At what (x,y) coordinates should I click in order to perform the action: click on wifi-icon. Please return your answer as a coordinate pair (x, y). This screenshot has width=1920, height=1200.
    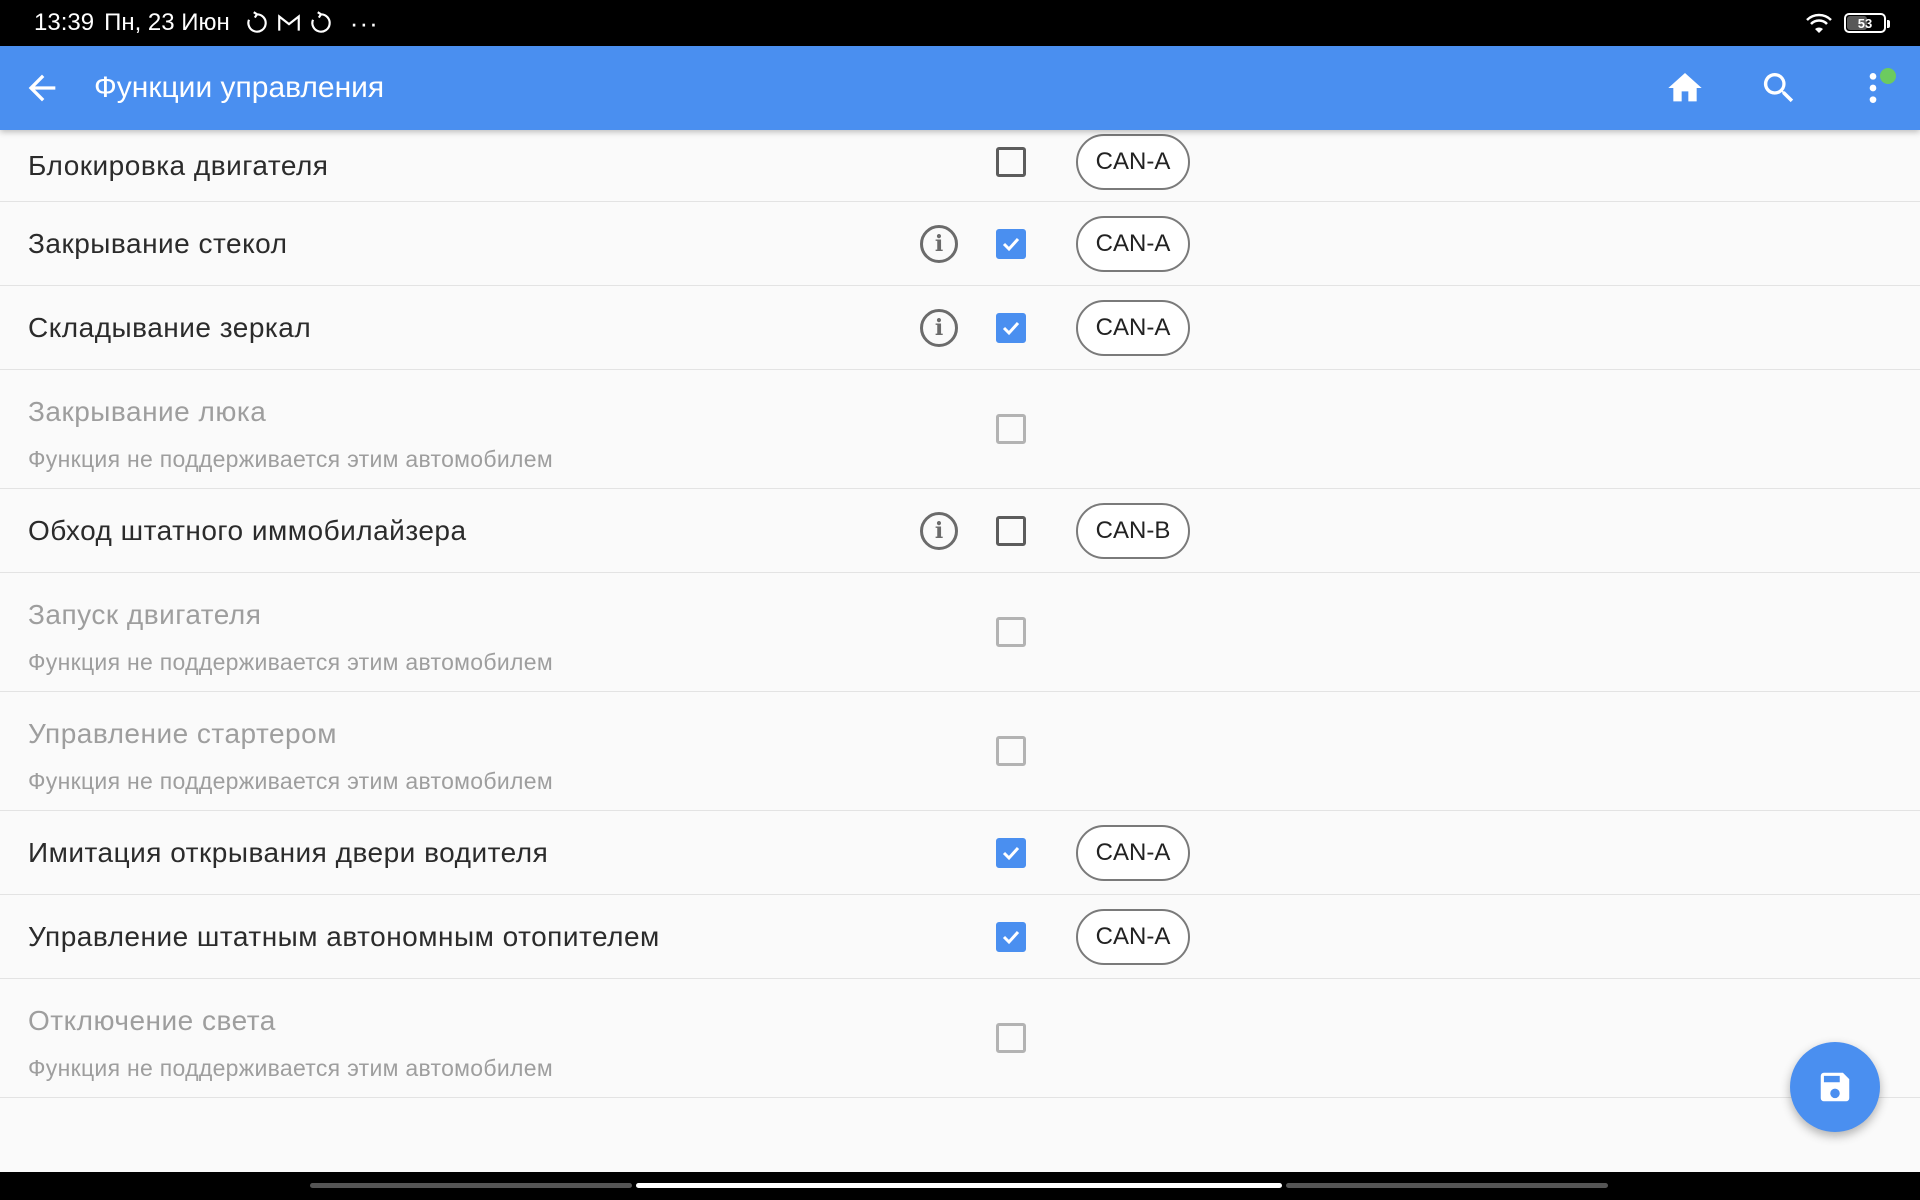
    Looking at the image, I should click on (1819, 23).